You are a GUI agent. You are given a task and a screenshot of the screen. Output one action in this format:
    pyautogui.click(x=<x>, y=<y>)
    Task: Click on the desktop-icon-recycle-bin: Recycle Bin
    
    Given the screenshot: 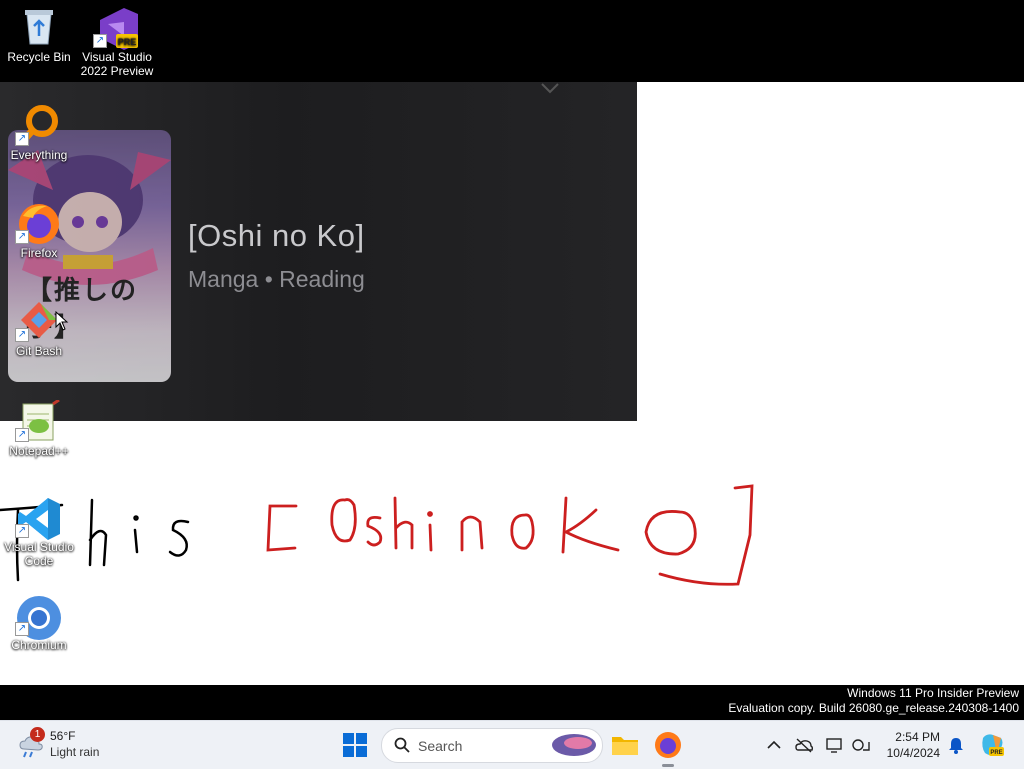 What is the action you would take?
    pyautogui.click(x=39, y=35)
    